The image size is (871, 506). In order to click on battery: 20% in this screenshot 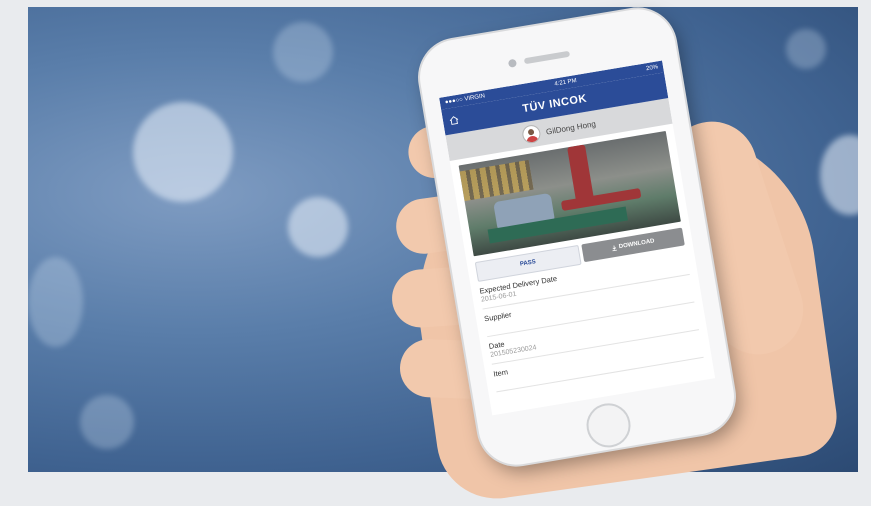, I will do `click(652, 68)`.